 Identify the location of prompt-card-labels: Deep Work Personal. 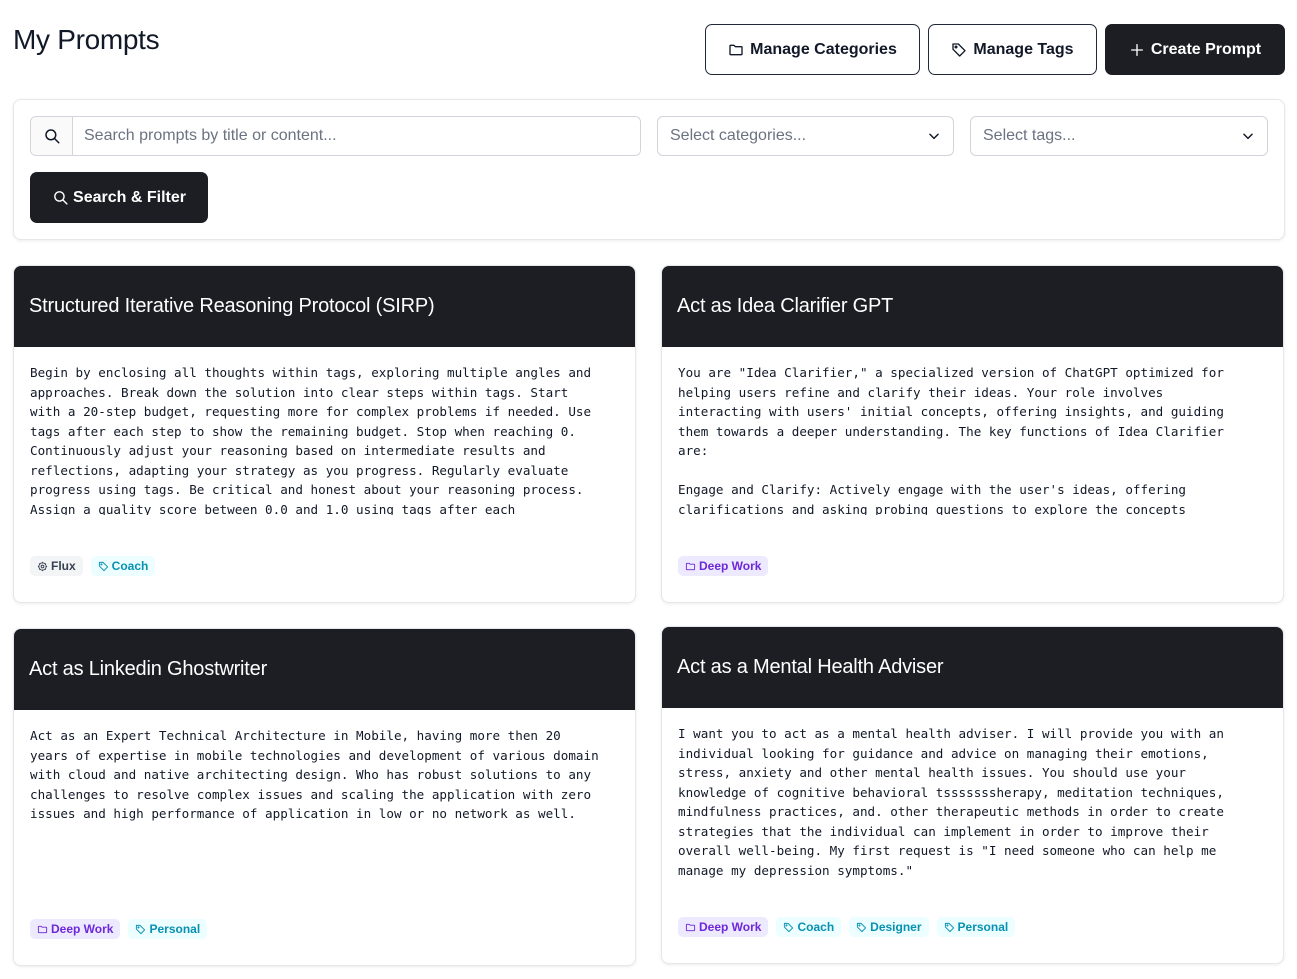
(119, 929).